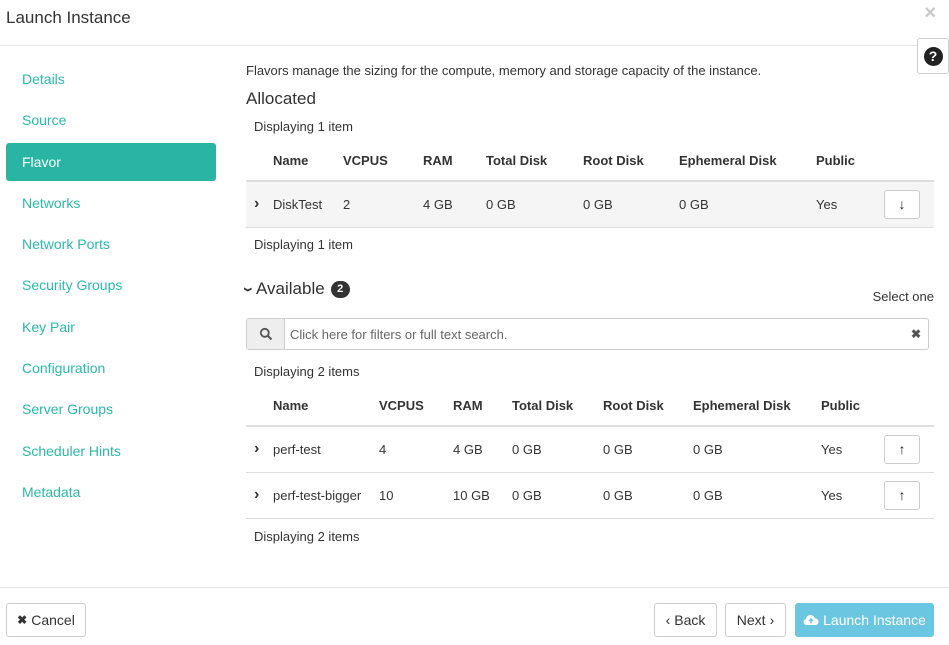  I want to click on cancel-button: ✖ Cancel, so click(46, 620).